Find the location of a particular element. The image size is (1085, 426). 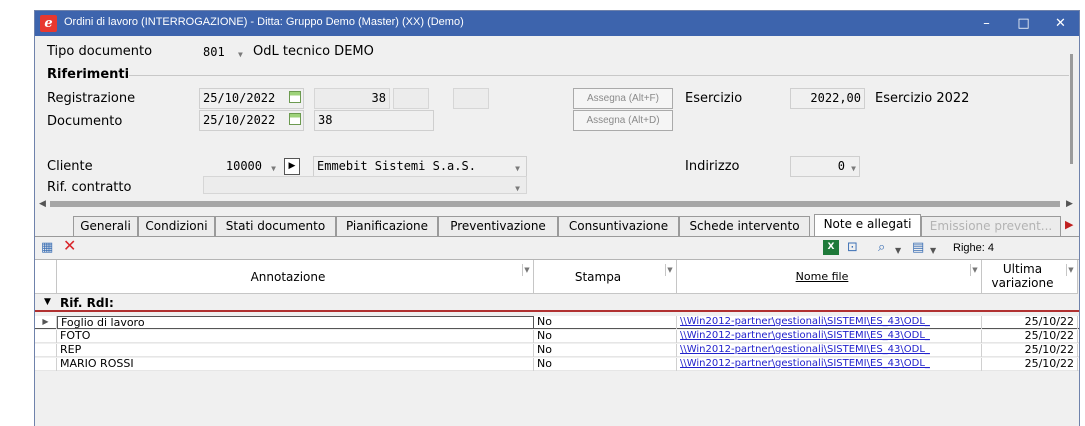

column-header-ultima-variazione: Ultima variazione ▼ is located at coordinates (1030, 277).